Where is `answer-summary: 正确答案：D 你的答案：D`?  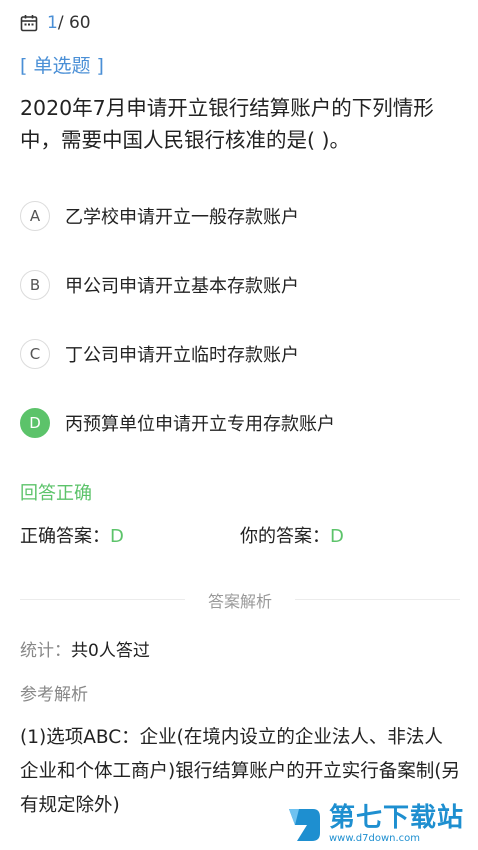 answer-summary: 正确答案：D 你的答案：D is located at coordinates (240, 535).